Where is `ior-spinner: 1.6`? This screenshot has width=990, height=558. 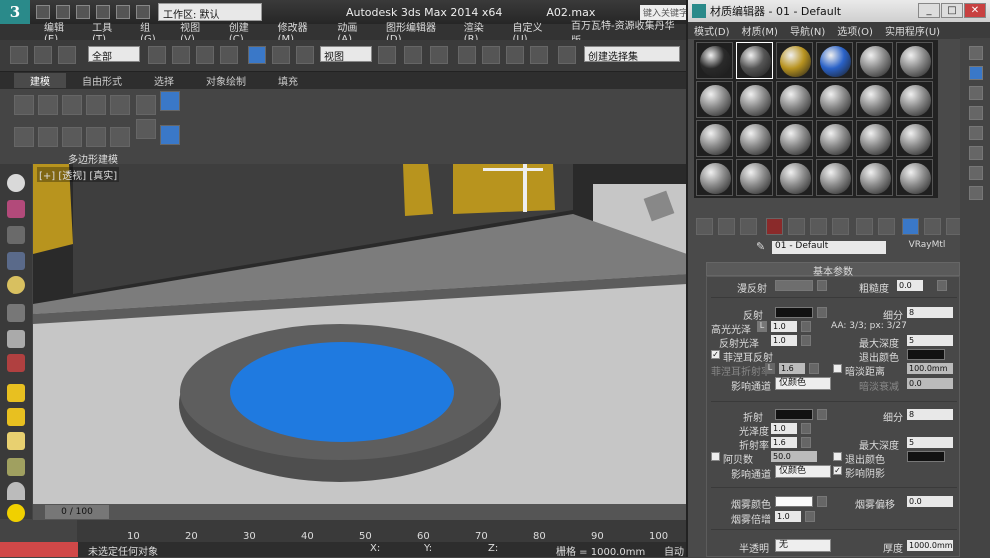
ior-spinner: 1.6 is located at coordinates (784, 442).